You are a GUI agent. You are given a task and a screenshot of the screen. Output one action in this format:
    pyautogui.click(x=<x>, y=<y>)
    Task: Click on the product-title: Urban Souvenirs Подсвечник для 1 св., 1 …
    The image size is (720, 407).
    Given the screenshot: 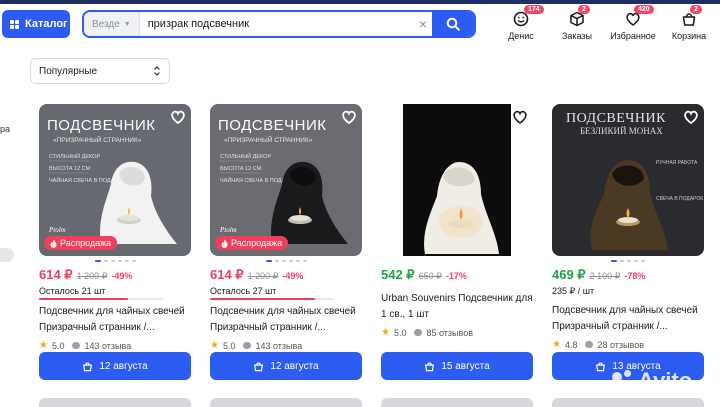 What is the action you would take?
    pyautogui.click(x=457, y=307)
    